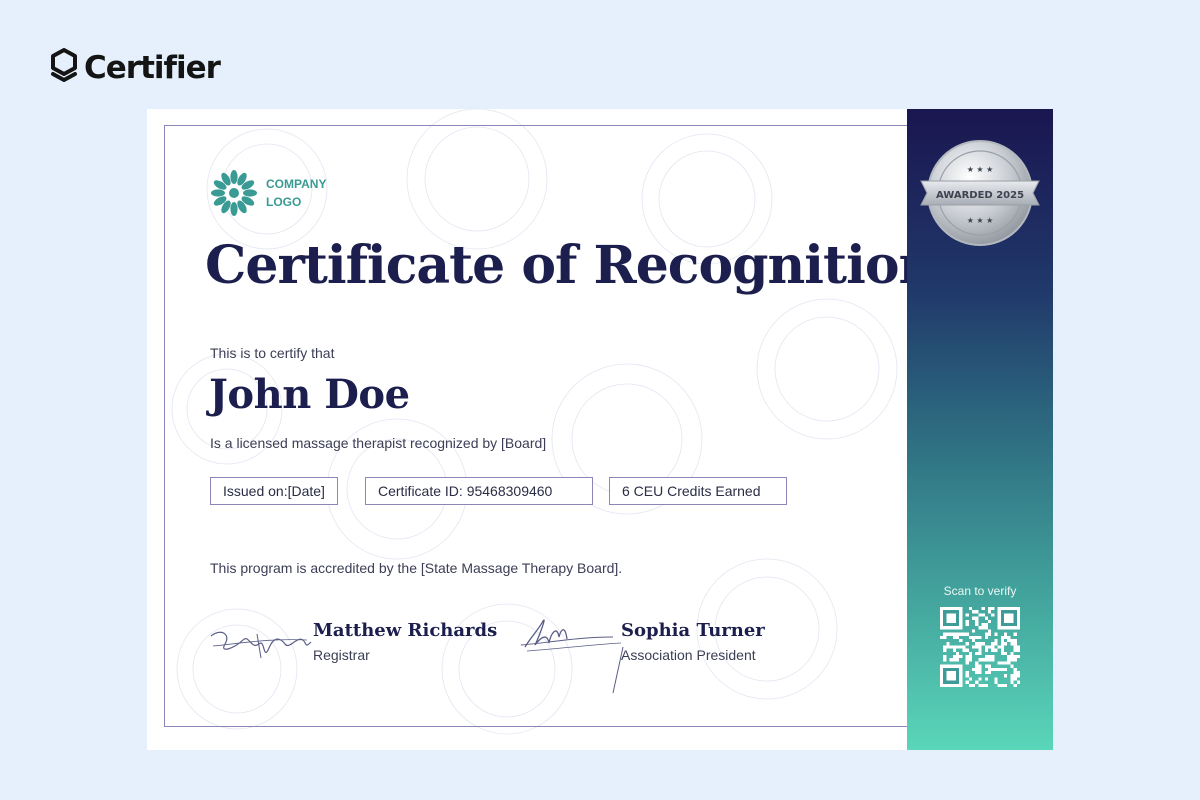  Describe the element at coordinates (980, 195) in the screenshot. I see `badge-text: AWARDED 2025` at that location.